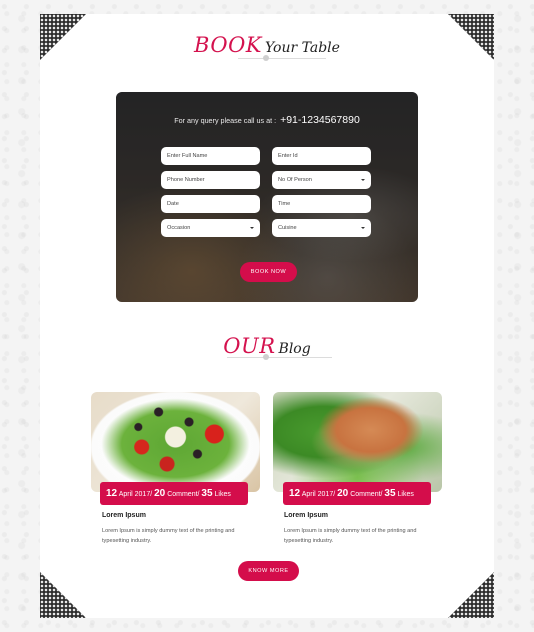 The width and height of the screenshot is (534, 632). I want to click on post-2-meta-bar: 12 April 2017/ 20 Comment/ 35 Likes, so click(357, 493).